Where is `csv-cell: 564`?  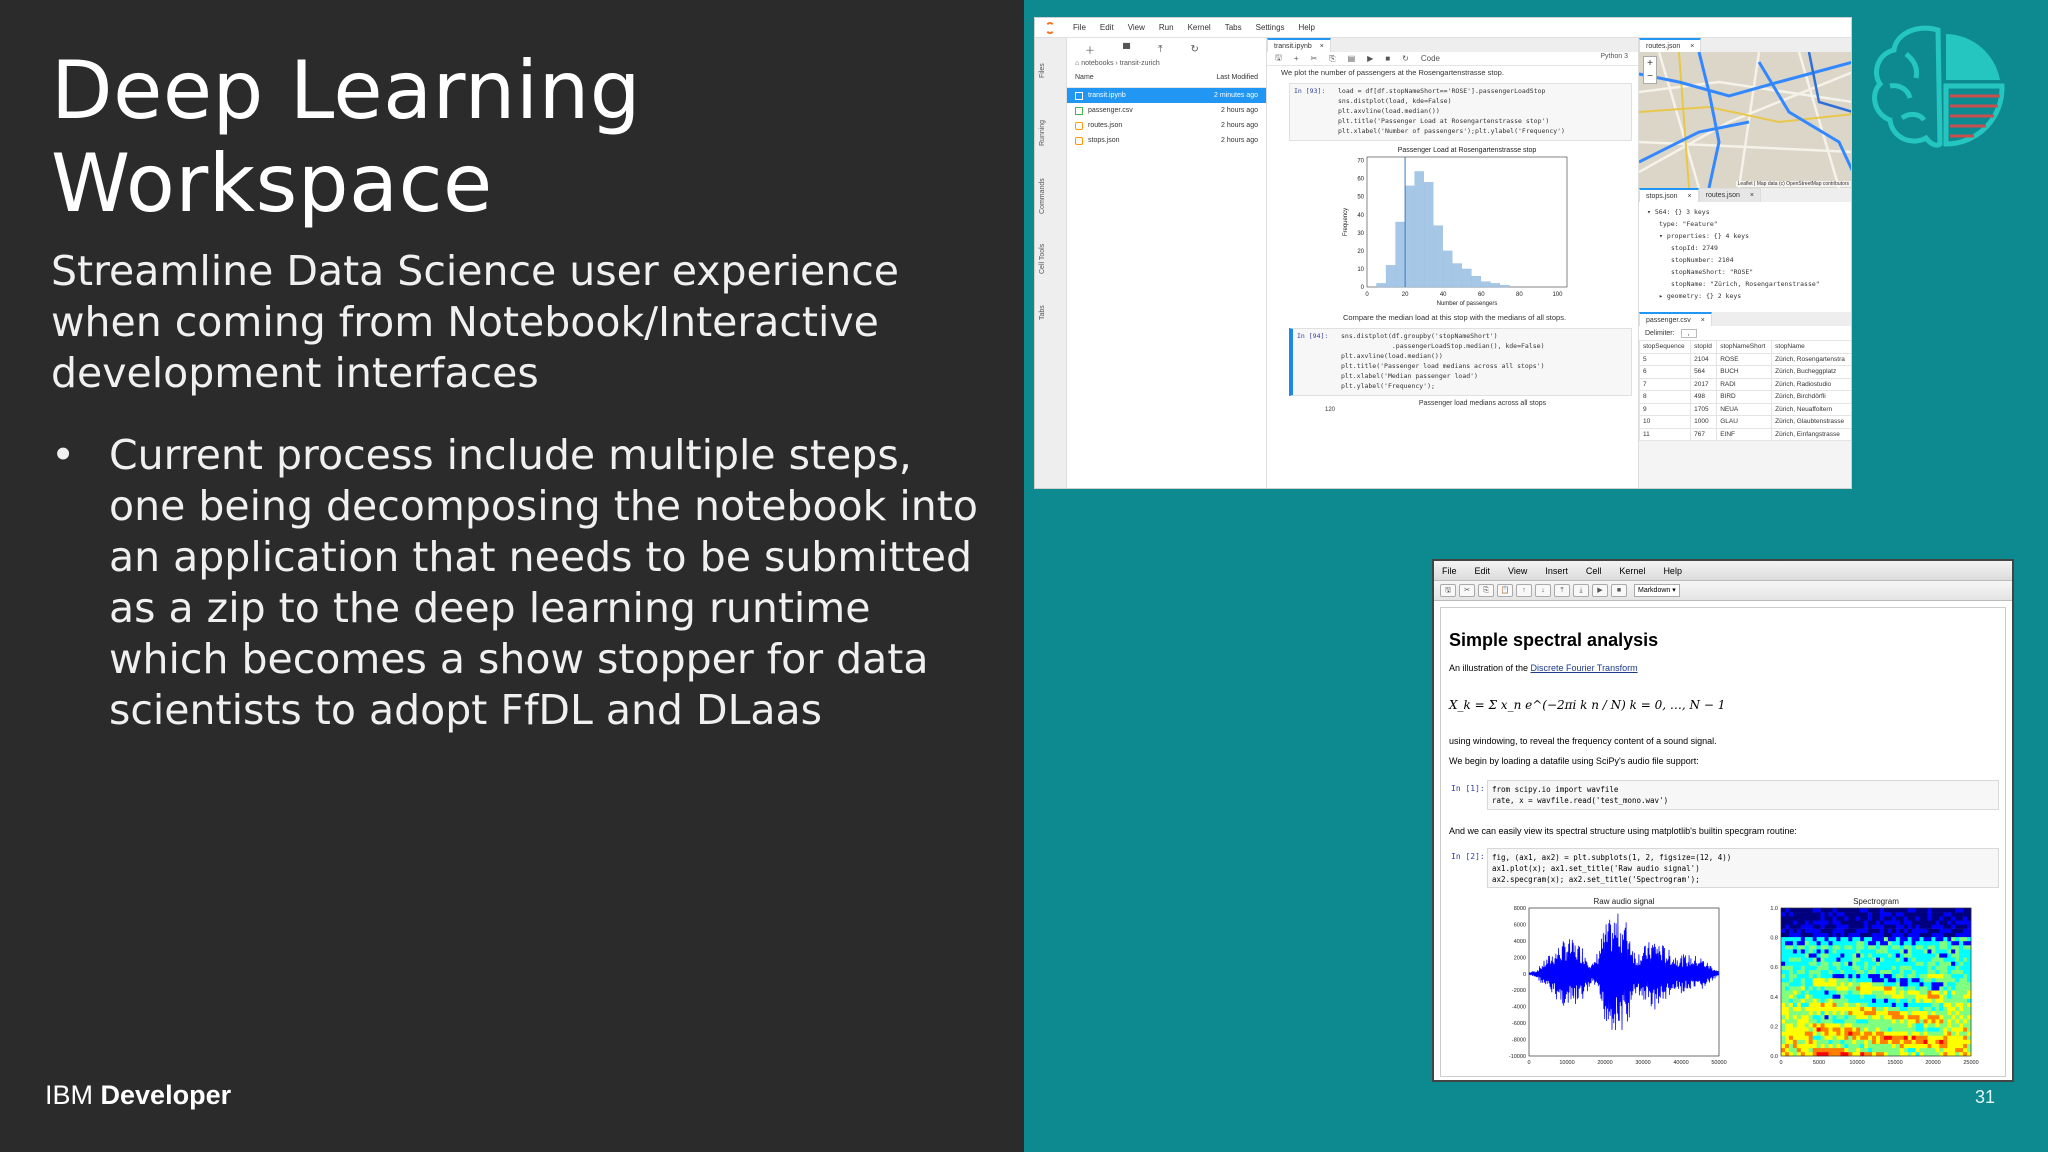 csv-cell: 564 is located at coordinates (1704, 372).